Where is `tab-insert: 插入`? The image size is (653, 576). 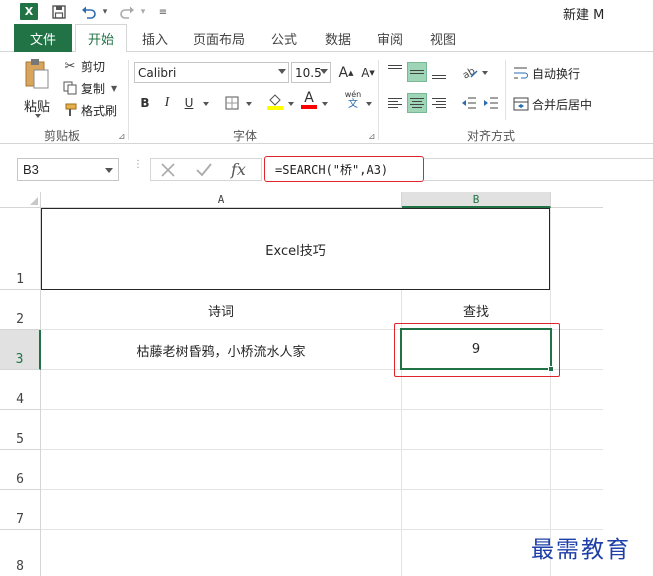
tab-insert: 插入 is located at coordinates (155, 38).